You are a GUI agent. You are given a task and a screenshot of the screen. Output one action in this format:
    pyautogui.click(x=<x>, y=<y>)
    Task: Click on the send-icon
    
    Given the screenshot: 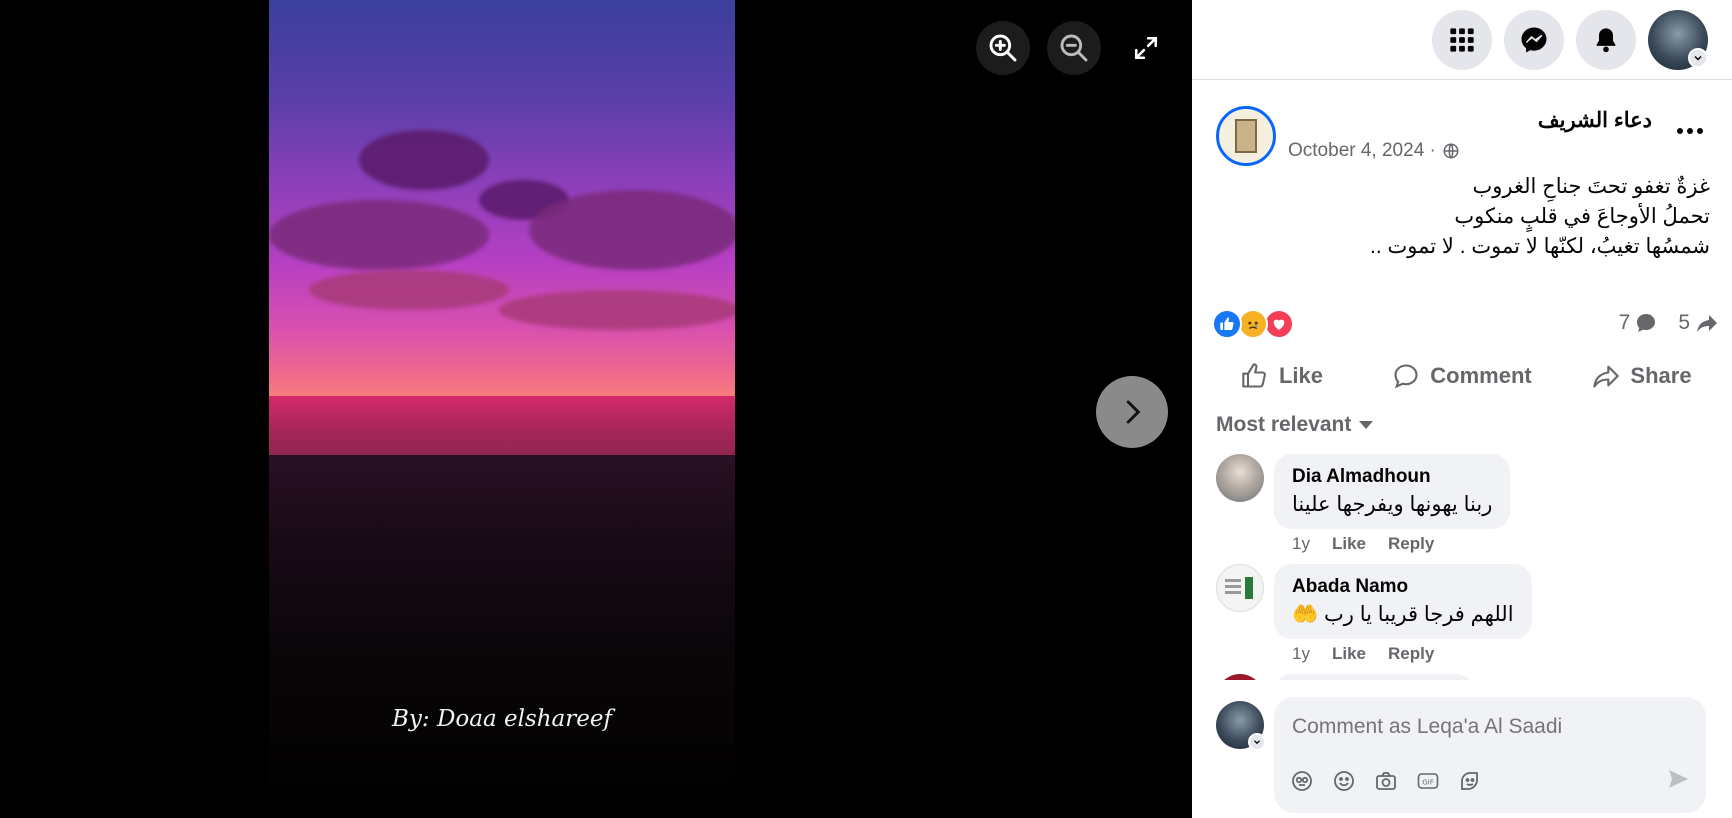 What is the action you would take?
    pyautogui.click(x=1678, y=779)
    